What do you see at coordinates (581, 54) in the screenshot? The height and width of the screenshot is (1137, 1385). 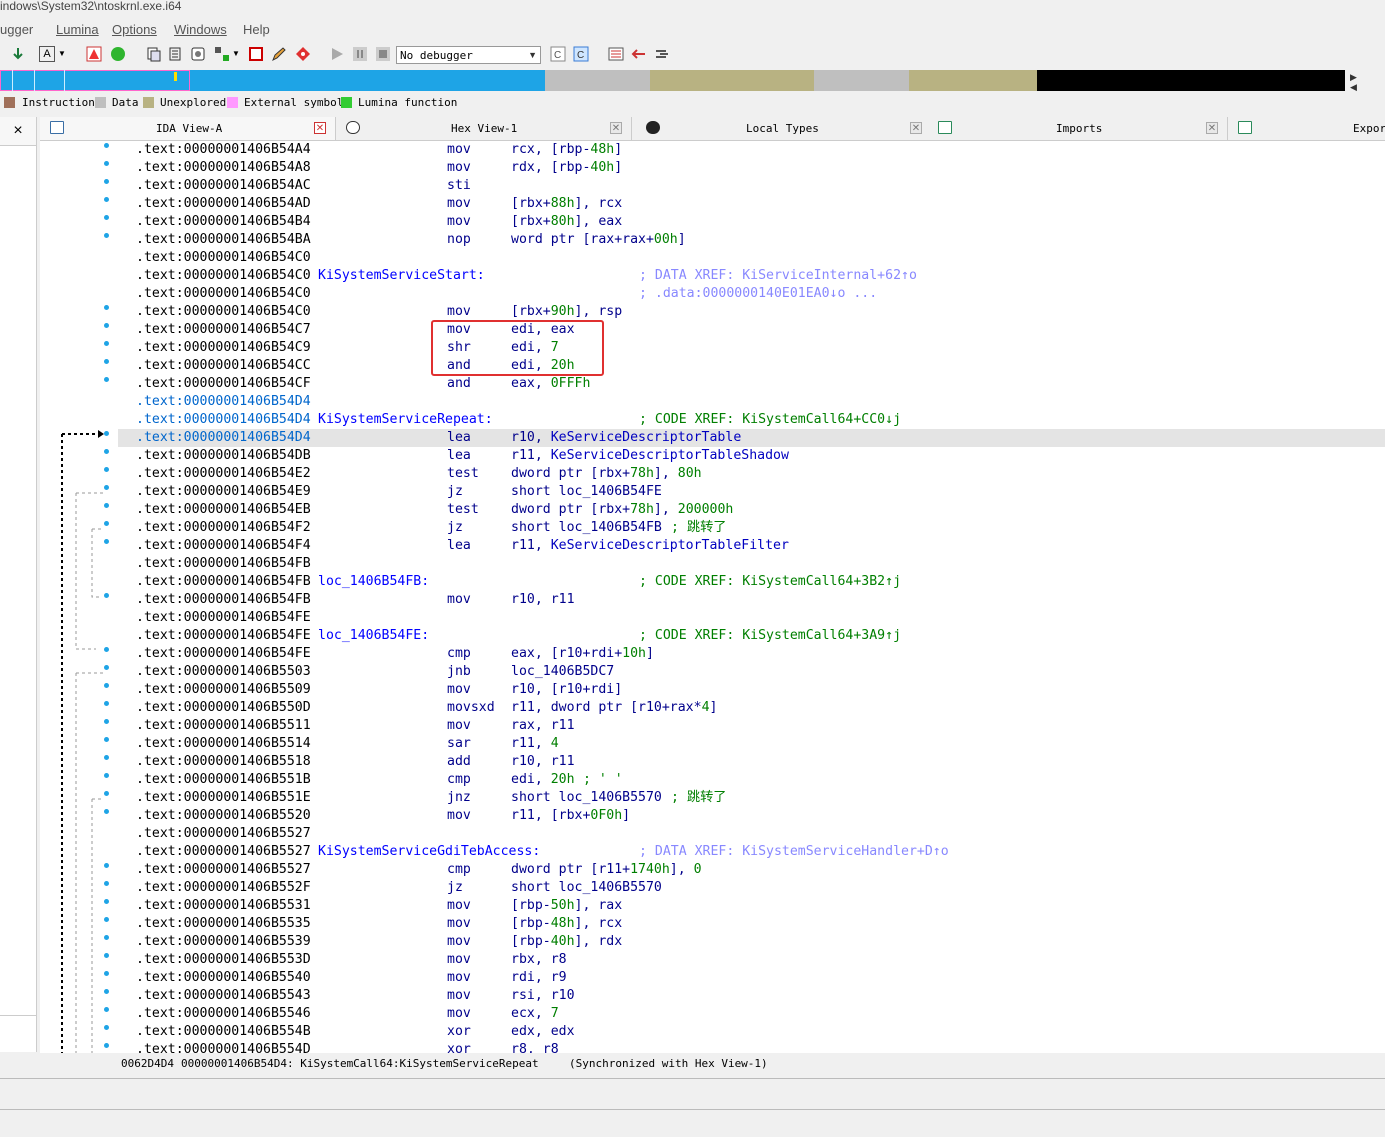 I see `tracing-active-icon: C` at bounding box center [581, 54].